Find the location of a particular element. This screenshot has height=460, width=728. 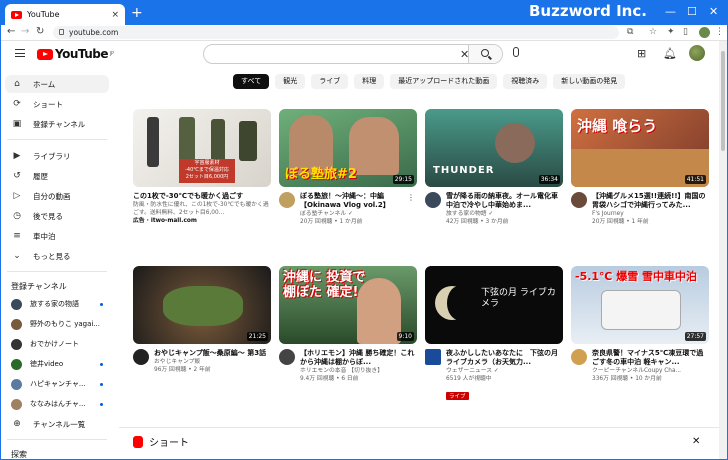

thumbnail-overlay-text: 沖縄に 投資で 棚ぼた 確定! is located at coordinates (324, 285).